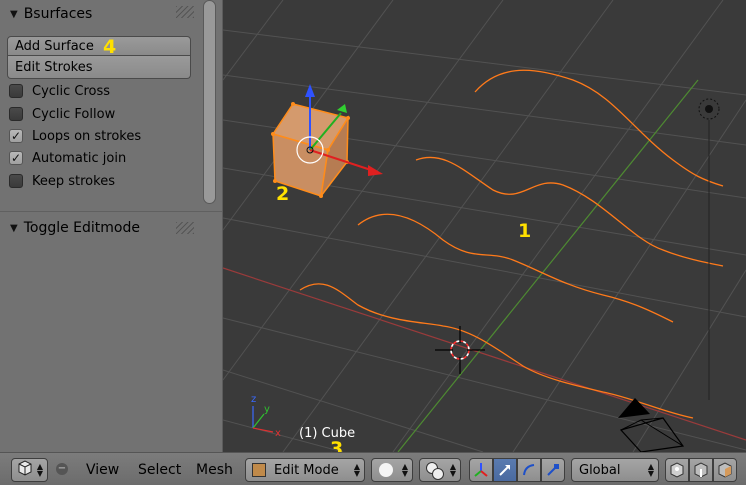  I want to click on add-surface-button: Add Surface, so click(99, 46).